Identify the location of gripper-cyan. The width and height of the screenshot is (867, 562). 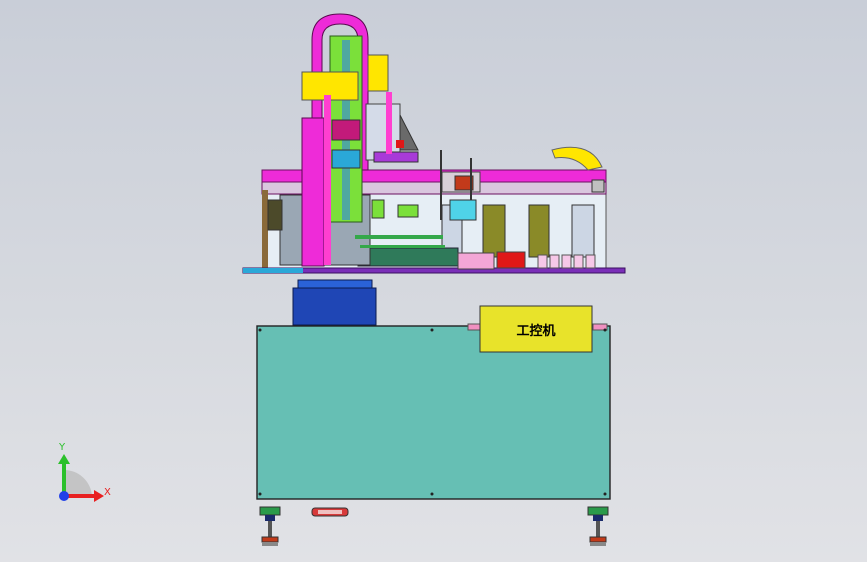
(463, 210).